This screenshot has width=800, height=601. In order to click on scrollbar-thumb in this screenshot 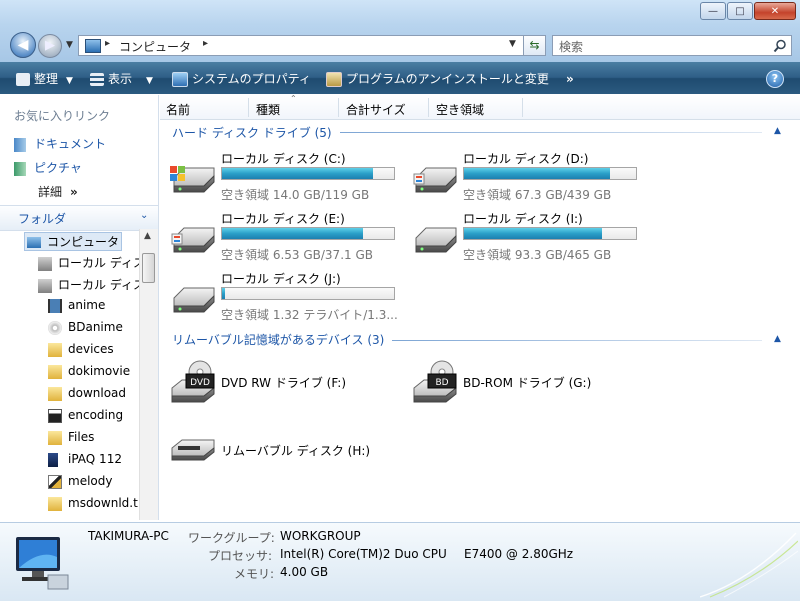, I will do `click(148, 268)`.